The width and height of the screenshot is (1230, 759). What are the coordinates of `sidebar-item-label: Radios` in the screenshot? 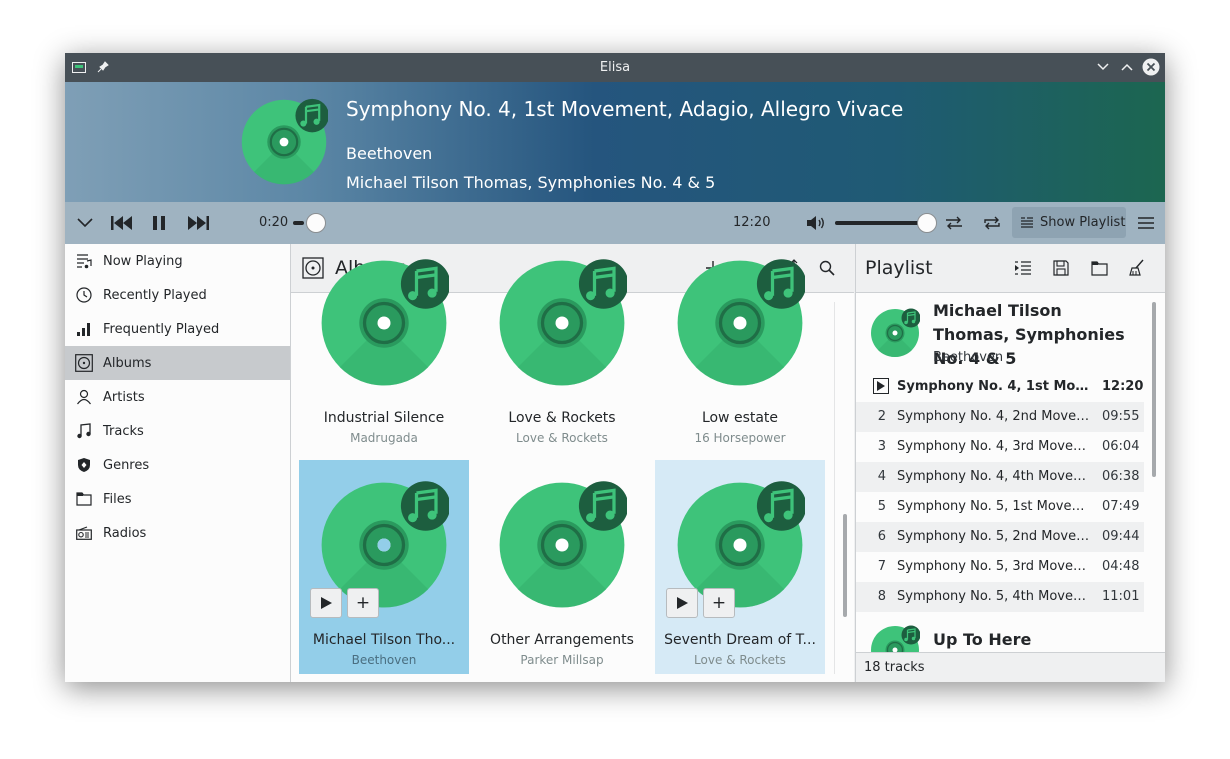 It's located at (125, 533).